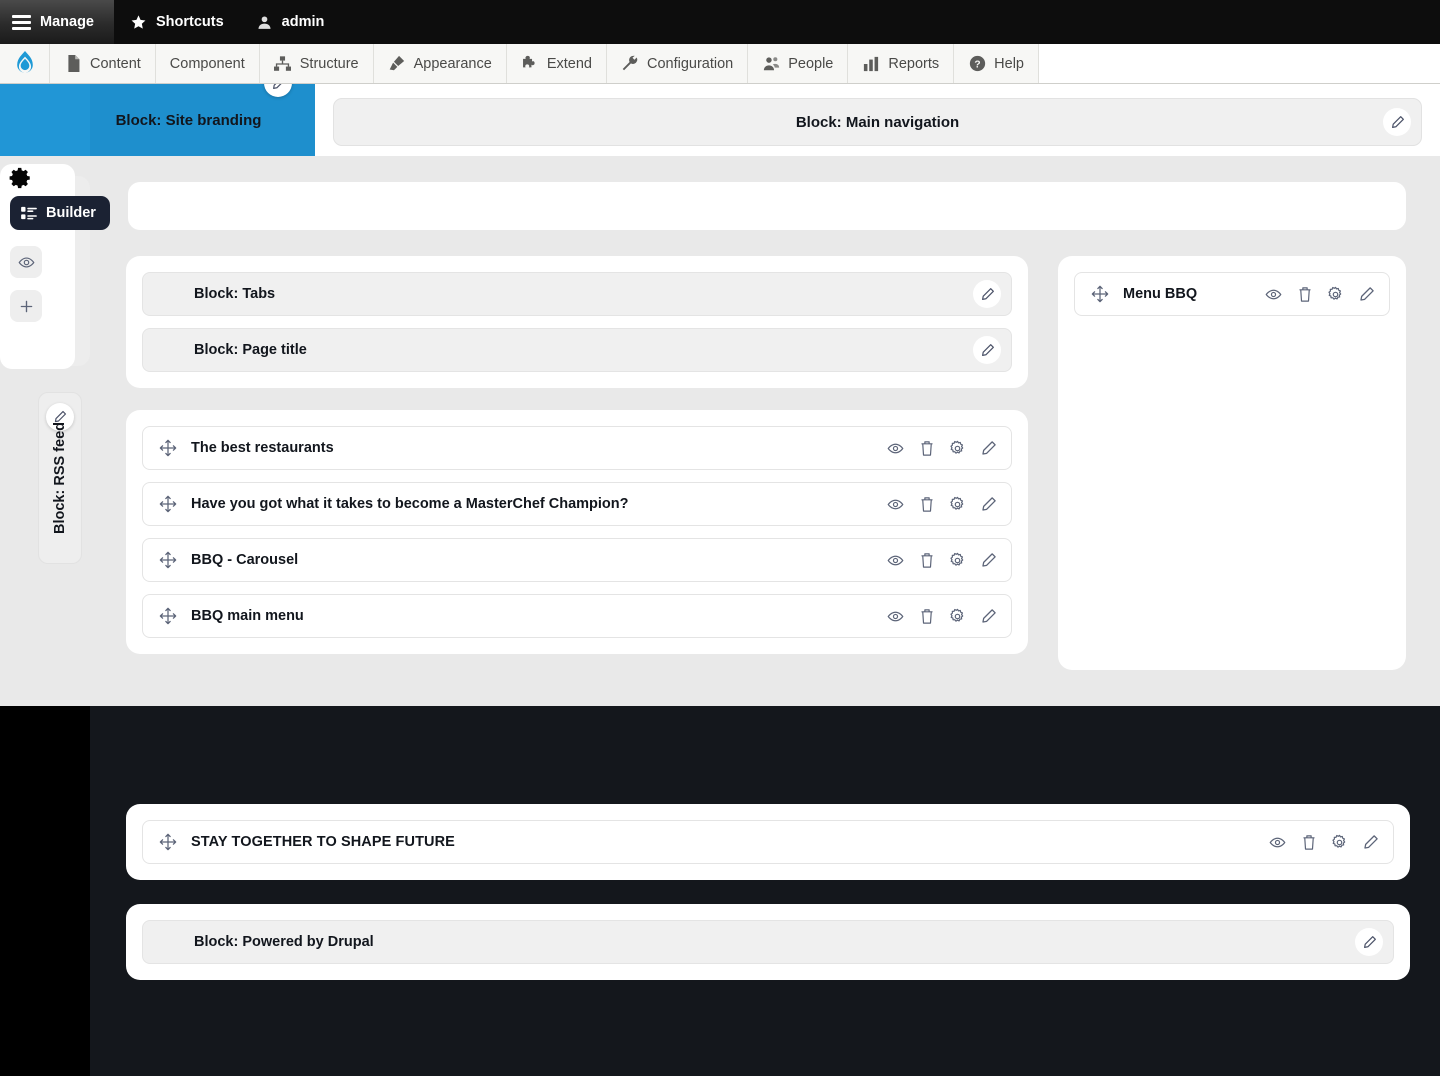  What do you see at coordinates (1009, 63) in the screenshot?
I see `menu-item-help-label: Help` at bounding box center [1009, 63].